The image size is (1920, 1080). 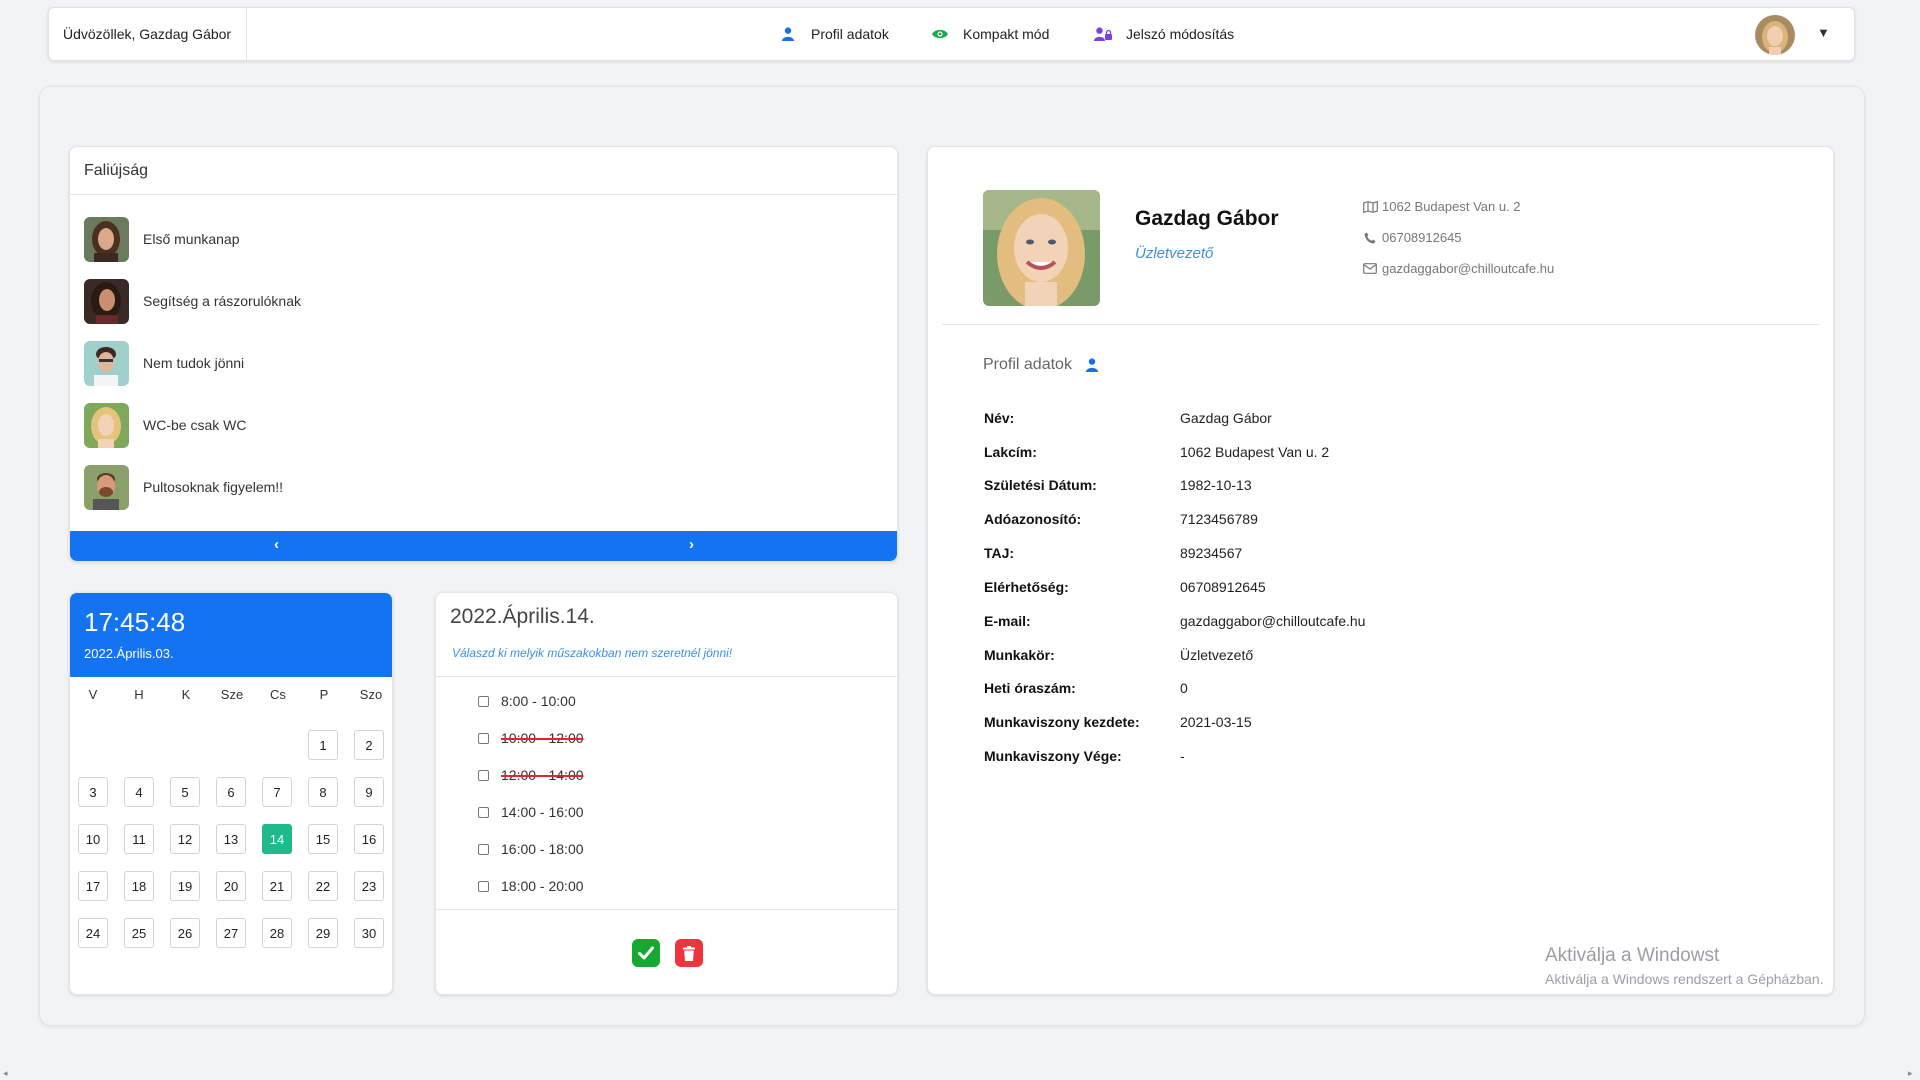 What do you see at coordinates (185, 933) in the screenshot?
I see `calendar-day: 26` at bounding box center [185, 933].